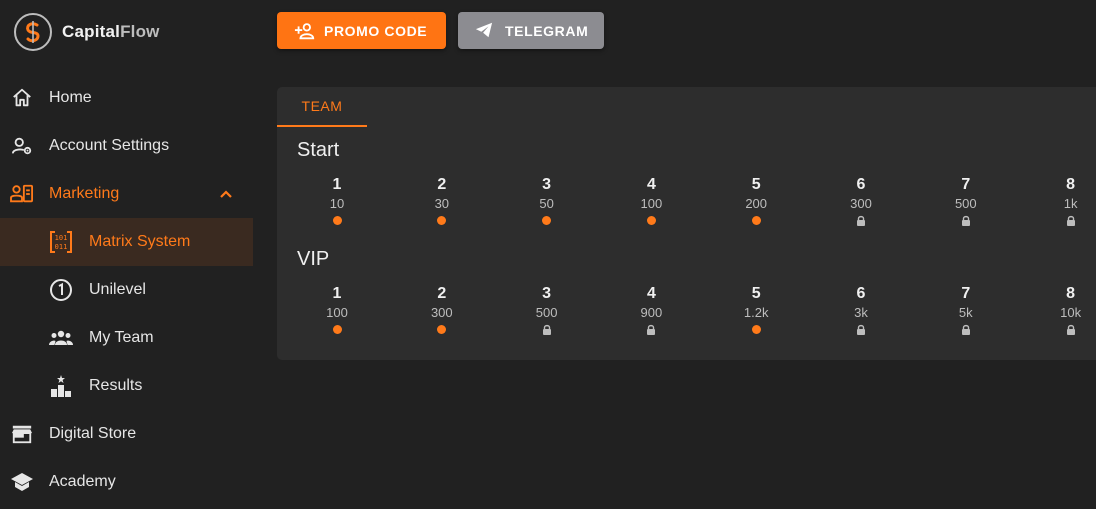  What do you see at coordinates (756, 203) in the screenshot?
I see `level-price: 200` at bounding box center [756, 203].